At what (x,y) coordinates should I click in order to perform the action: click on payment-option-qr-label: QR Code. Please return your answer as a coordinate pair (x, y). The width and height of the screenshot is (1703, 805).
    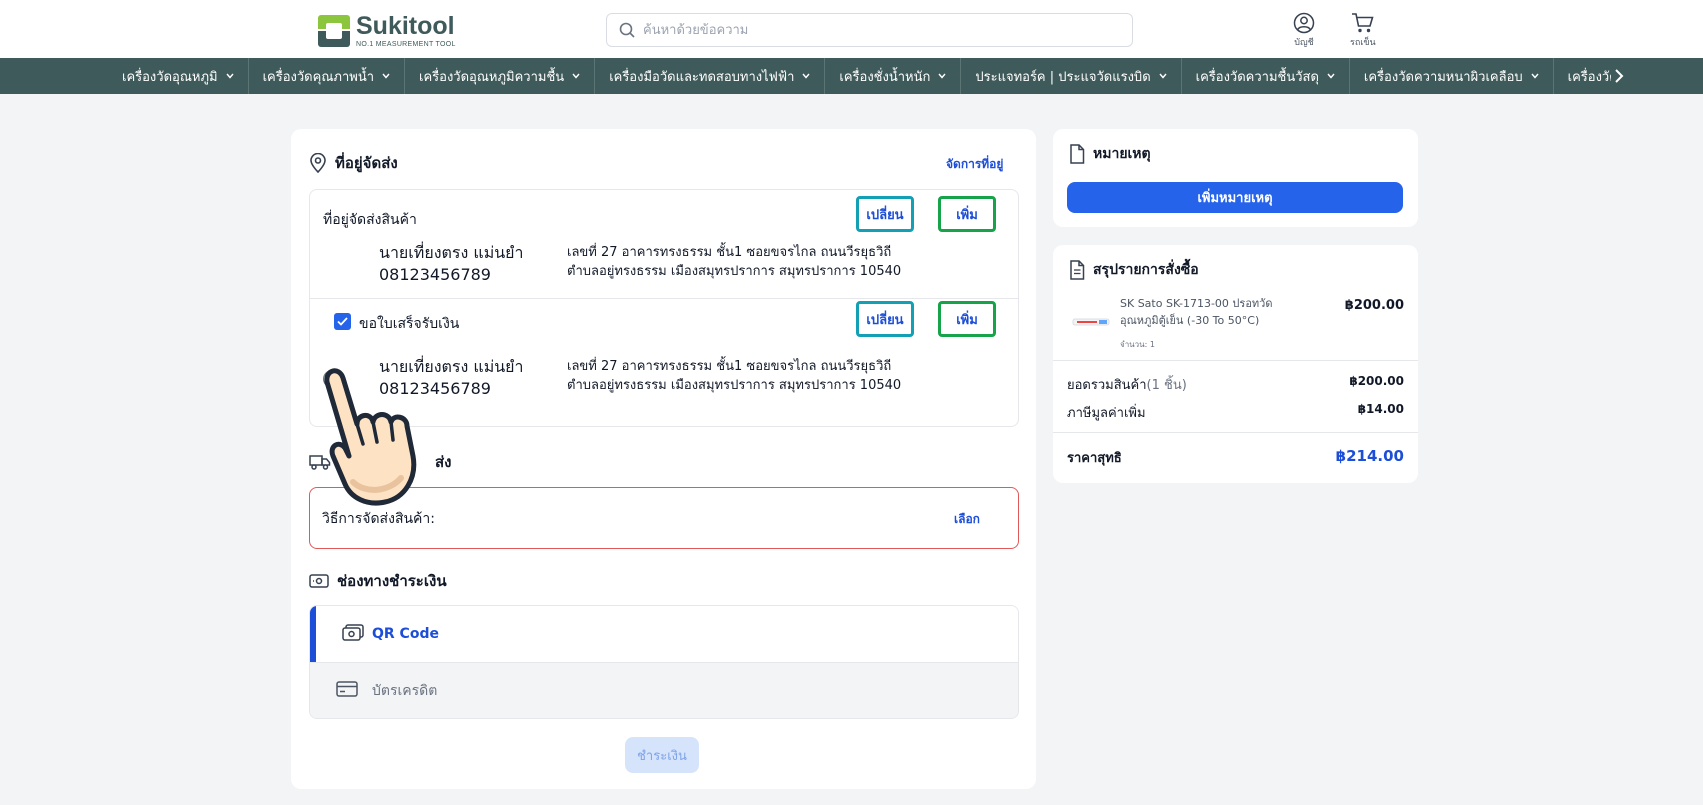
    Looking at the image, I should click on (405, 634).